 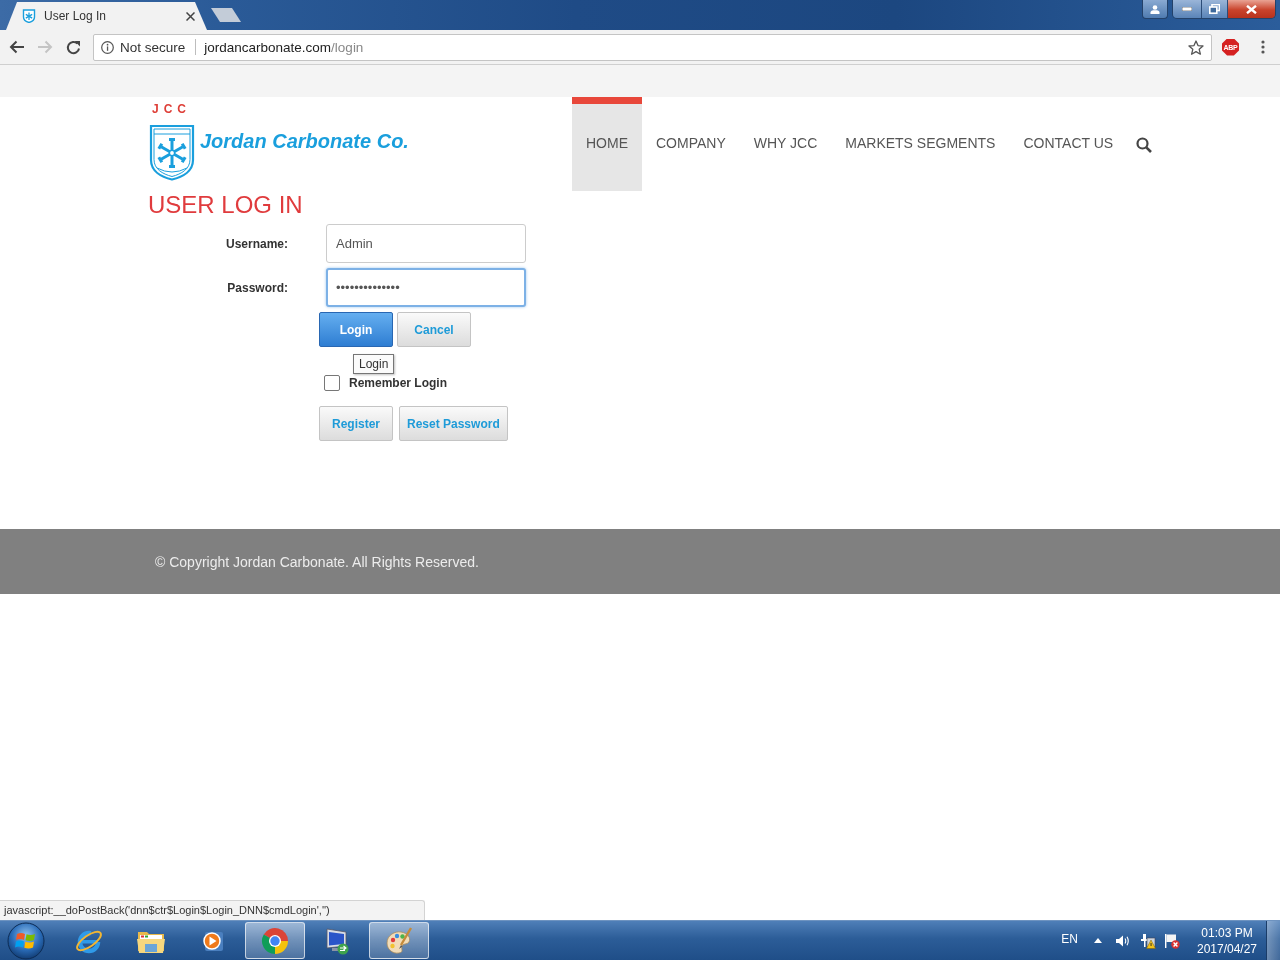 I want to click on restore-button, so click(x=1215, y=9).